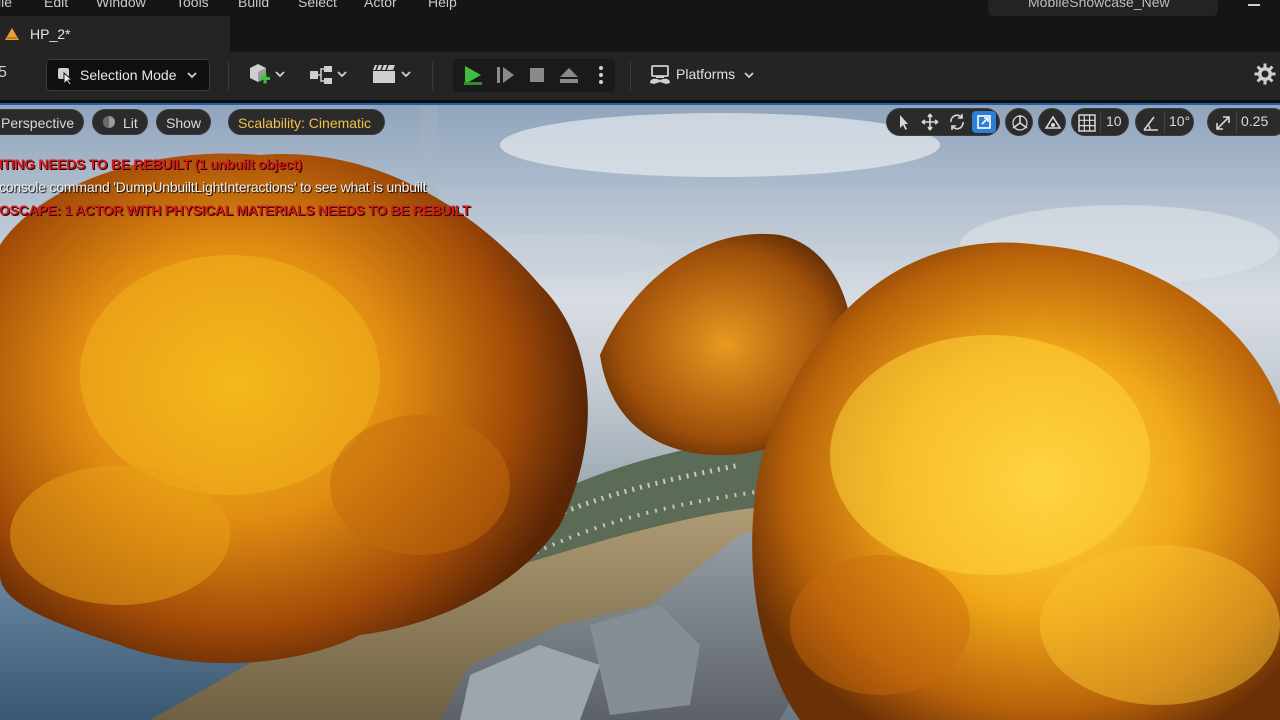 The image size is (1280, 720). I want to click on menu-help: Help, so click(442, 5).